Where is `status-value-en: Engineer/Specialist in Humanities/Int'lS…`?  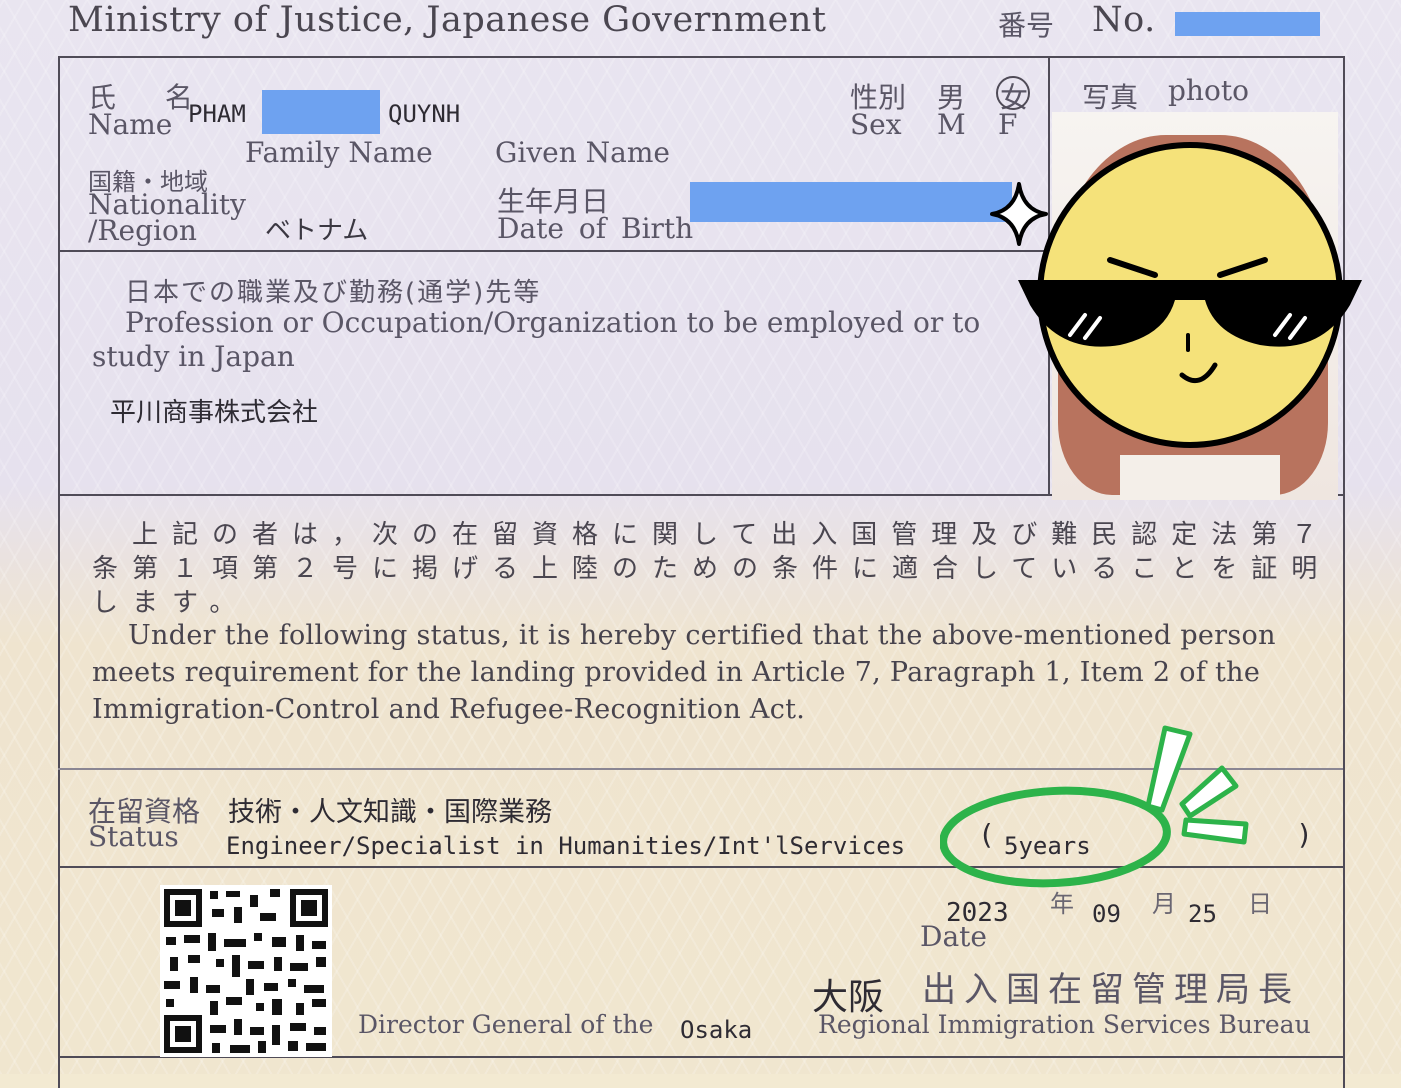
status-value-en: Engineer/Specialist in Humanities/Int'lS… is located at coordinates (566, 846).